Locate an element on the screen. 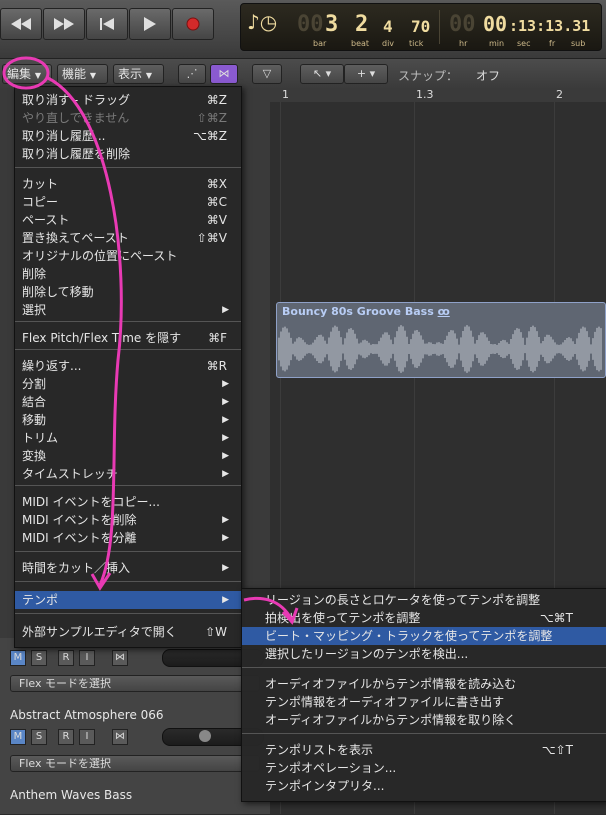  edit-menu-item: 分割 ▶ is located at coordinates (128, 384).